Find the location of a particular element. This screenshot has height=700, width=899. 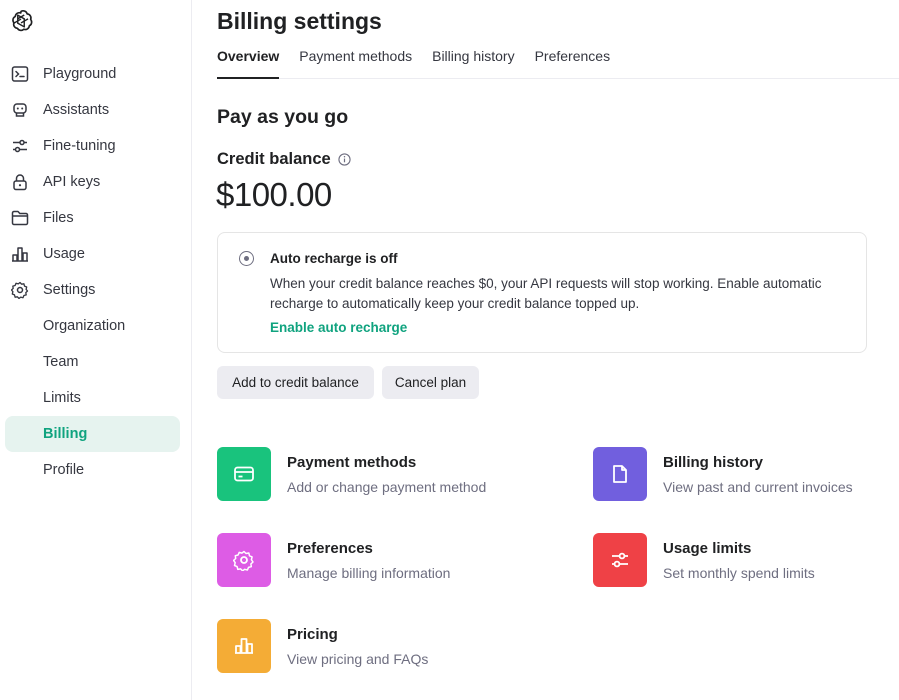

radio-icon is located at coordinates (246, 258).